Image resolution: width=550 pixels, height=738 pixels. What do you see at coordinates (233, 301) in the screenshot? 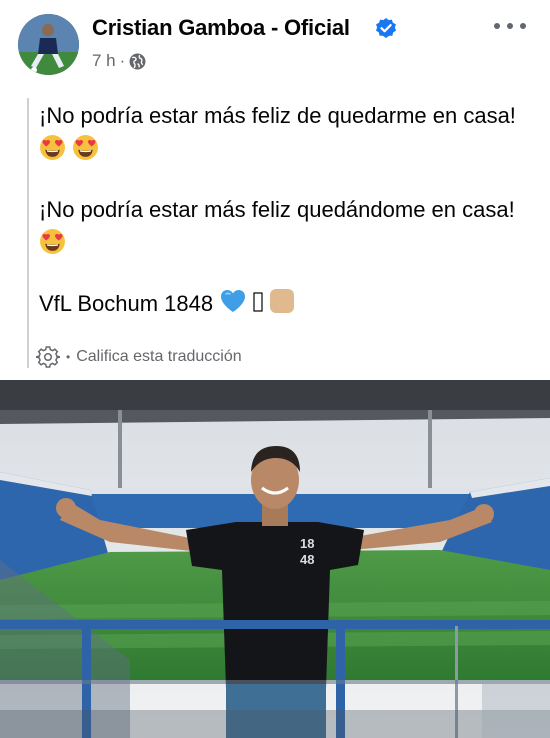
I see `blue-heart-emoji` at bounding box center [233, 301].